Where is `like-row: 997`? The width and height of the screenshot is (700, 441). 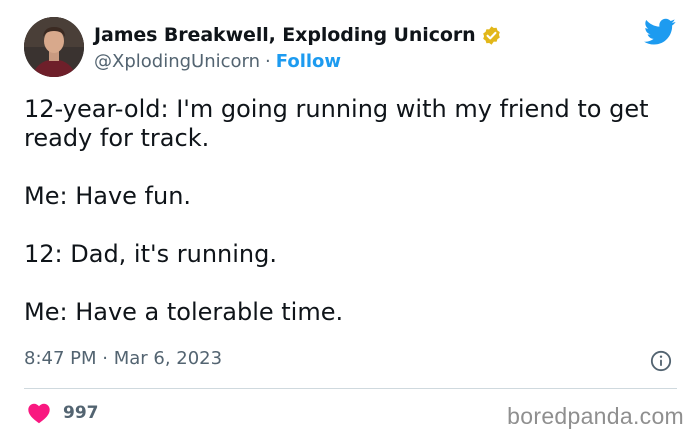
like-row: 997 is located at coordinates (63, 413).